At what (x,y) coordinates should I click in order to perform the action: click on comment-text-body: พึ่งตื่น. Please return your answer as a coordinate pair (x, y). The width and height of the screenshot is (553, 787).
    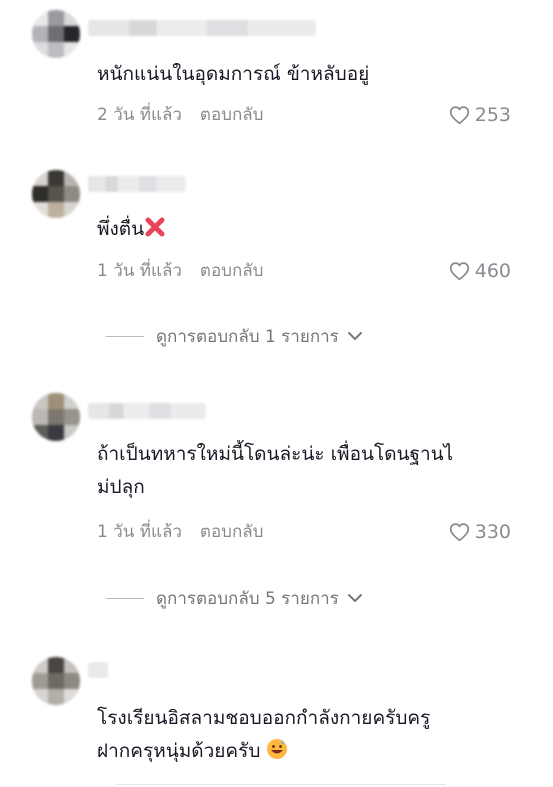
    Looking at the image, I should click on (121, 229).